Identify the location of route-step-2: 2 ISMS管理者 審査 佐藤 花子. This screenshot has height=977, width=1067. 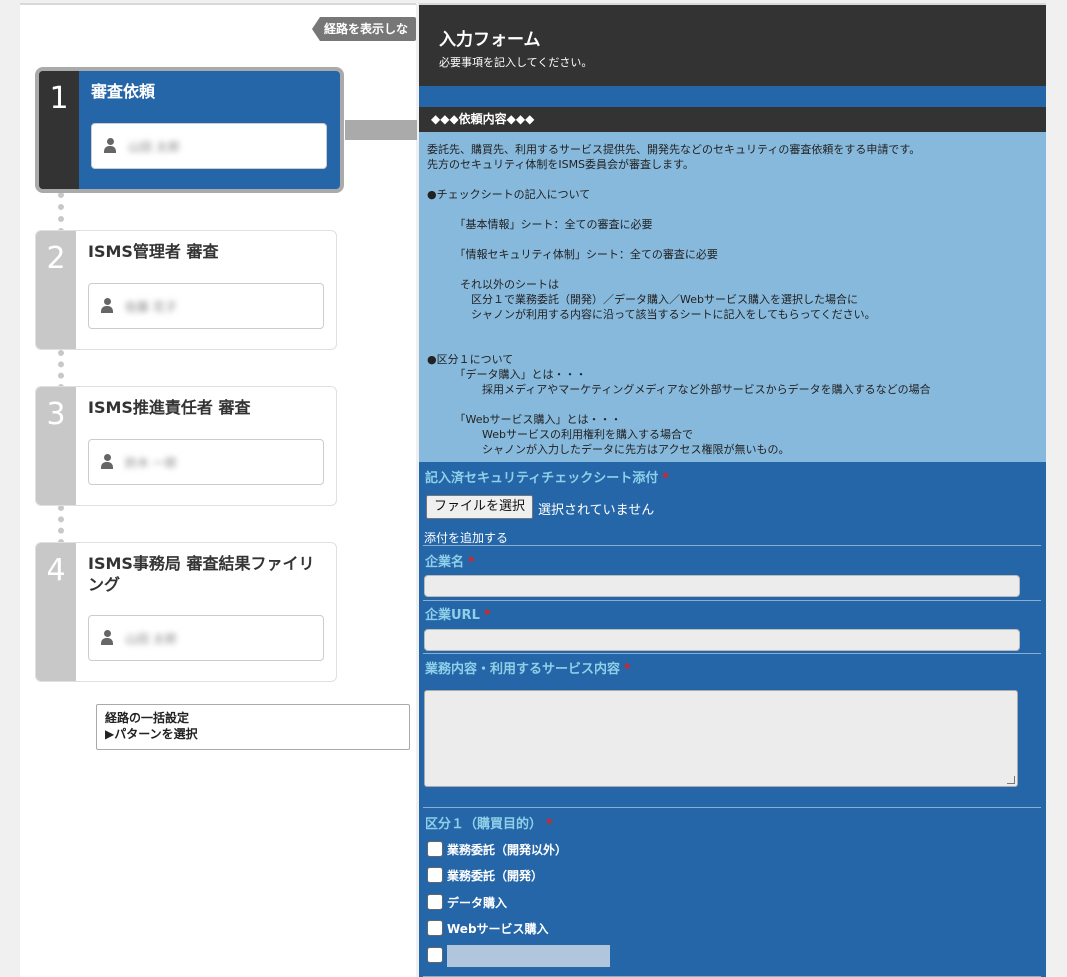
(186, 290).